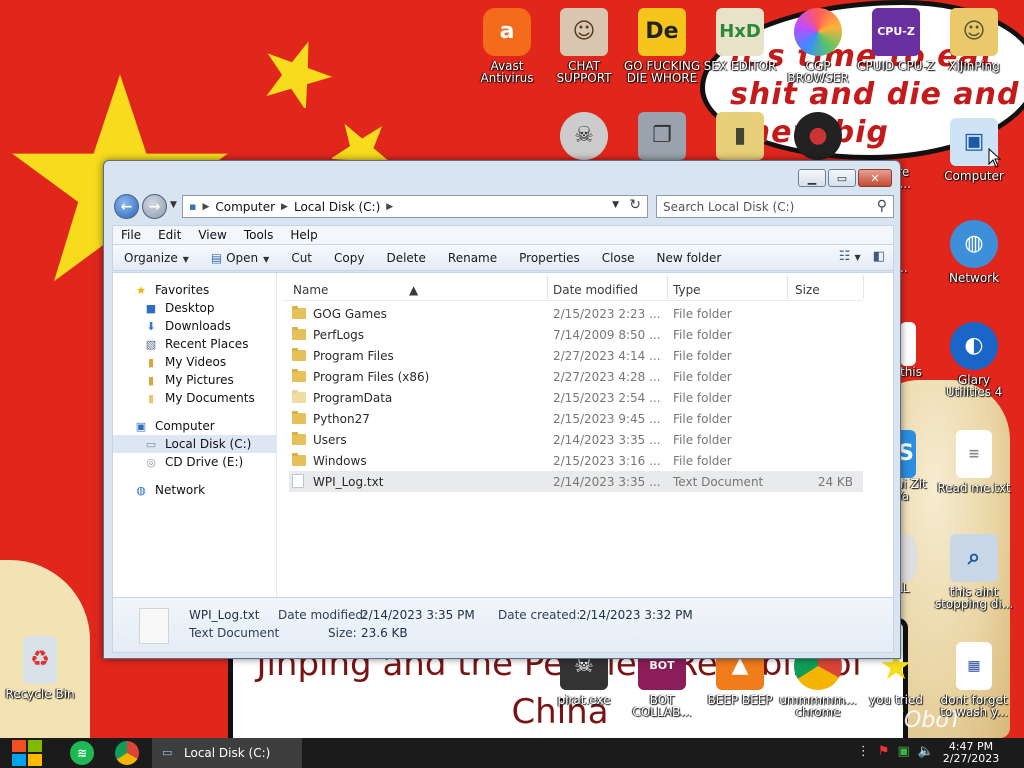  I want to click on window-stack-icon: ❐, so click(662, 136).